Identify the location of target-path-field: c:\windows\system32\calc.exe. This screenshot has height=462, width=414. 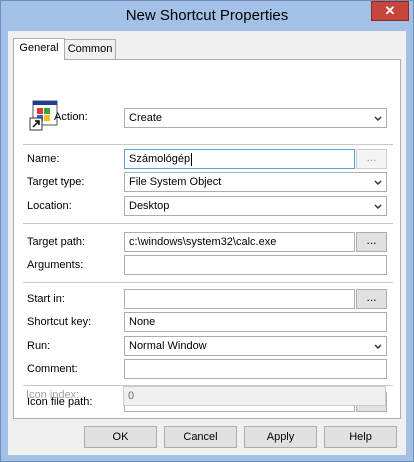
(239, 242).